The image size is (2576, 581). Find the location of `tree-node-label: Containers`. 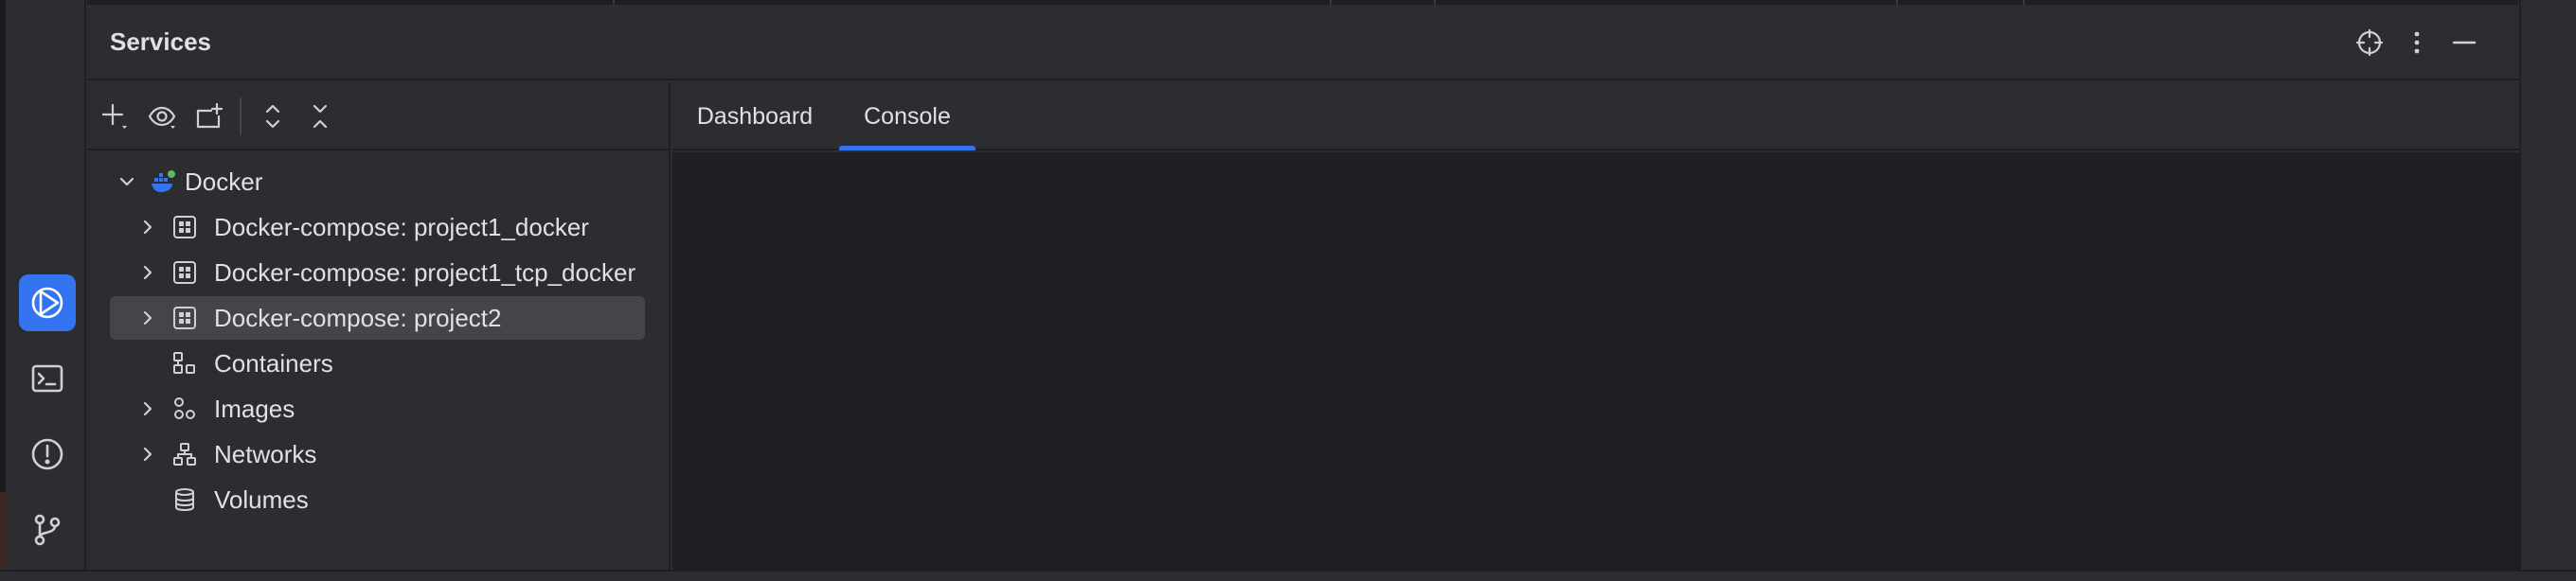

tree-node-label: Containers is located at coordinates (273, 363).